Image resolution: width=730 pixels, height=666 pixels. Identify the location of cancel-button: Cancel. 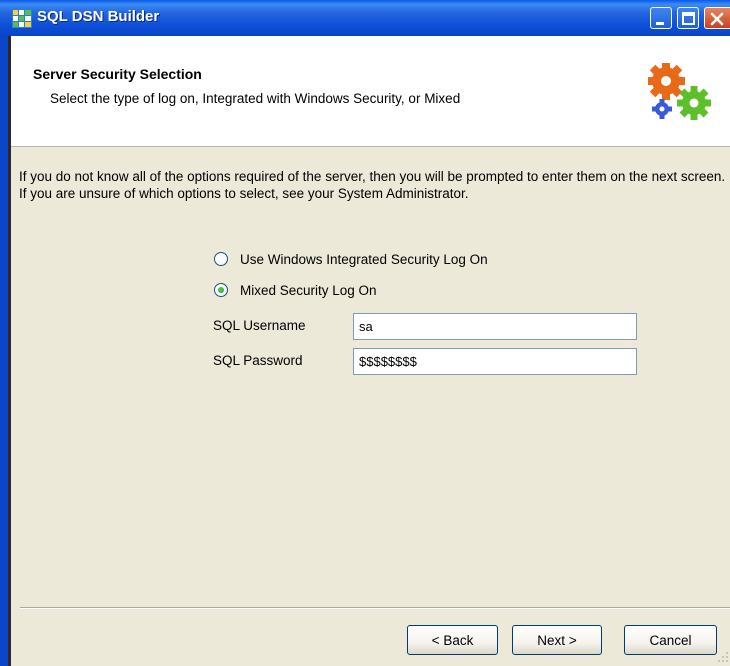
(670, 640).